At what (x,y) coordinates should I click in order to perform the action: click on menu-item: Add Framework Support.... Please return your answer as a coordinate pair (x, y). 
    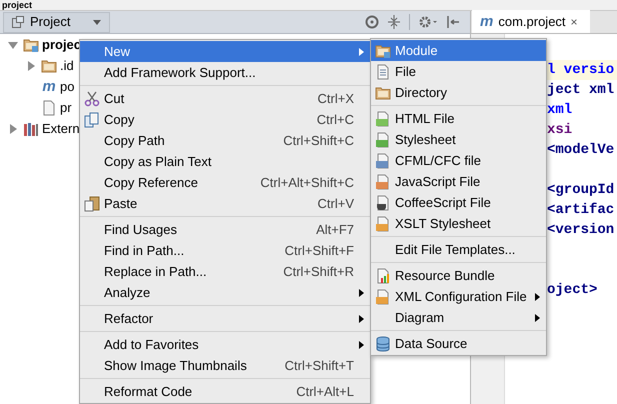
    Looking at the image, I should click on (225, 72).